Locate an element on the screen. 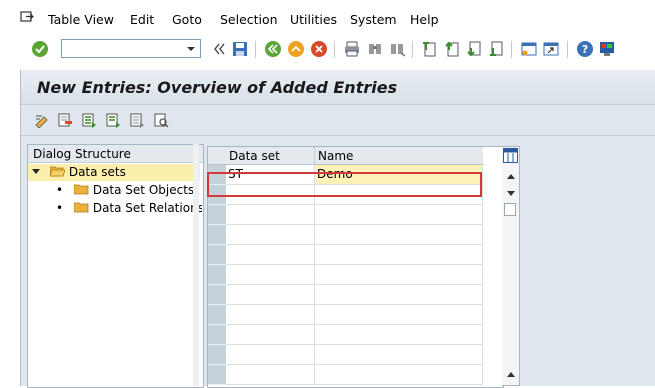  menu-edit: Edit is located at coordinates (142, 19).